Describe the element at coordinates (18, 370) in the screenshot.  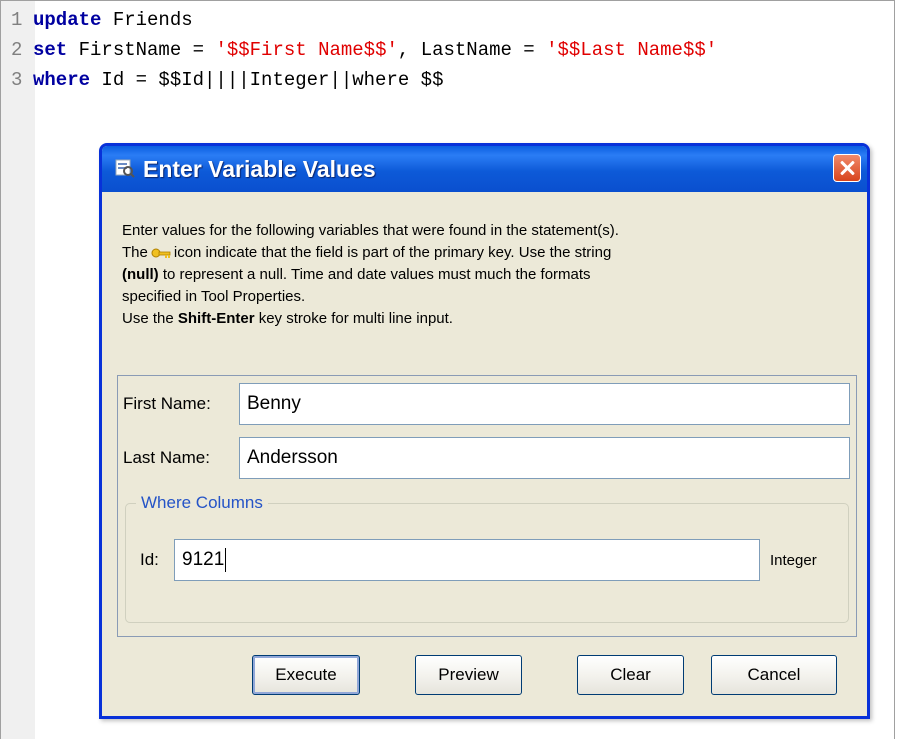
I see `line-number-gutter` at that location.